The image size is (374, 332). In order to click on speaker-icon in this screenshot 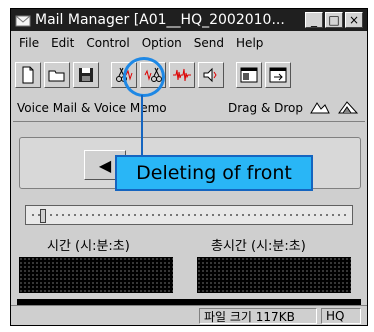, I will do `click(210, 75)`.